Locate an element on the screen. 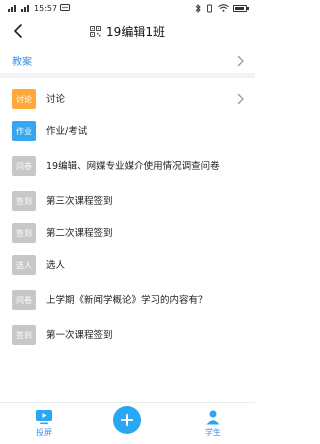 This screenshot has width=320, height=444. student-icon is located at coordinates (213, 417).